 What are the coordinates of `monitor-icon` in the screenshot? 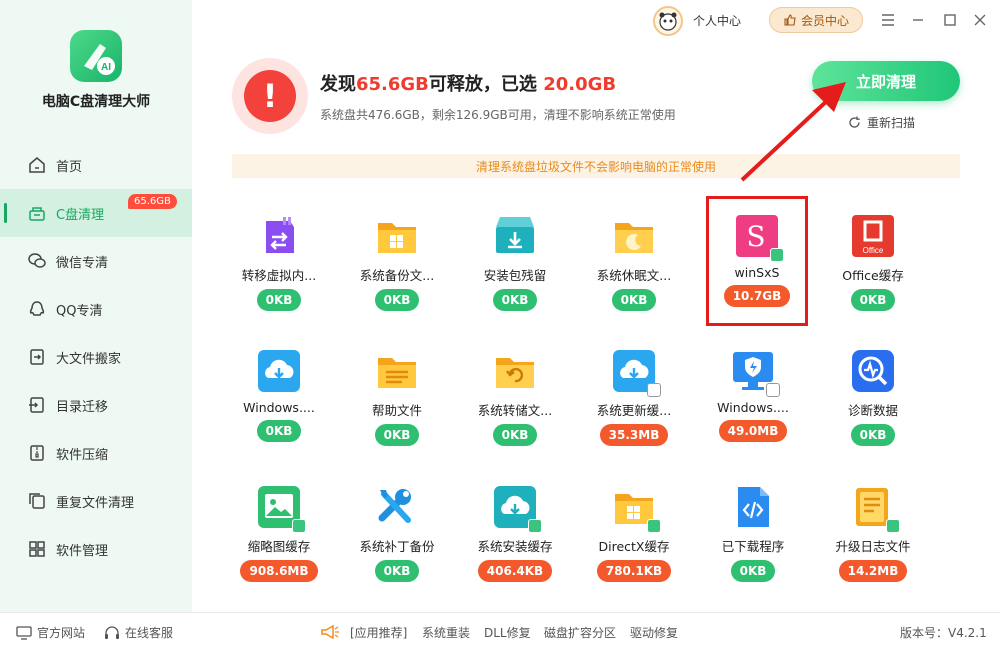 It's located at (24, 632).